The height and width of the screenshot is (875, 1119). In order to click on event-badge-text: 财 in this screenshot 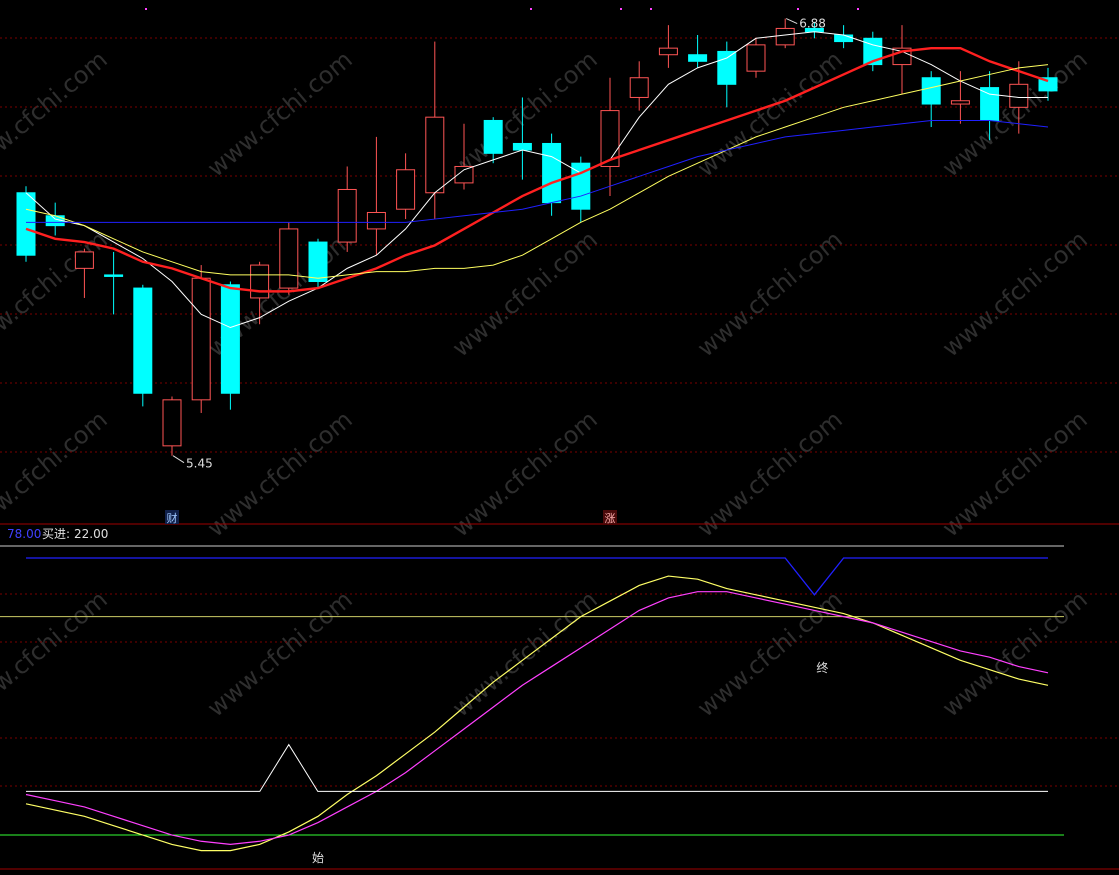, I will do `click(172, 518)`.